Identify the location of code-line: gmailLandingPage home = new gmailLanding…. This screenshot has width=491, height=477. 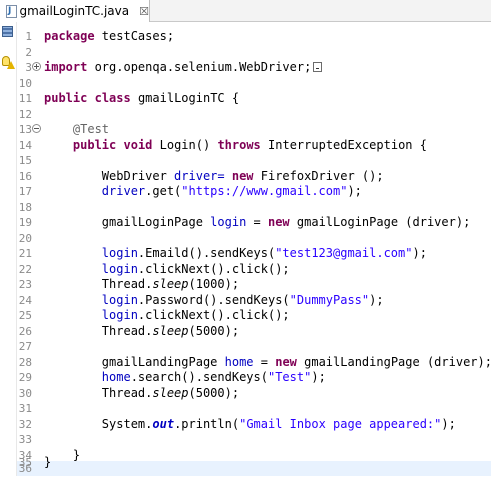
(267, 363).